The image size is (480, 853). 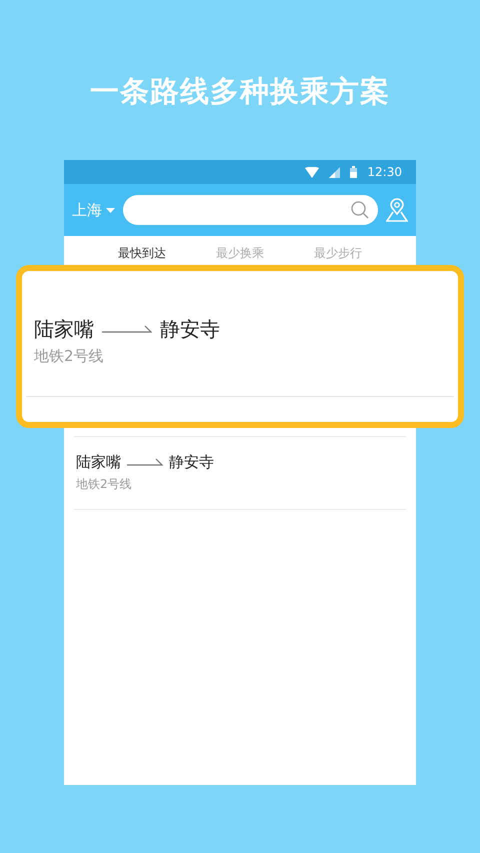 I want to click on clock-time: 12:30, so click(x=384, y=172).